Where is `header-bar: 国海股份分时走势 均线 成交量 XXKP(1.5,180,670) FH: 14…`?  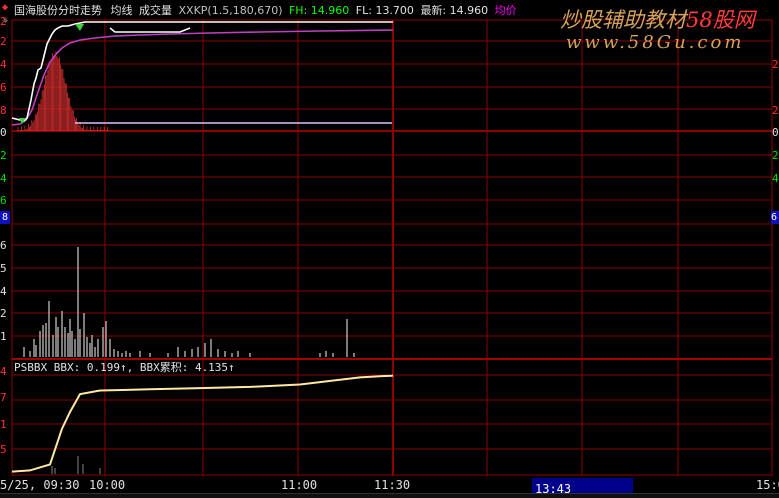
header-bar: 国海股份分时走势 均线 成交量 XXKP(1.5,180,670) FH: 14… is located at coordinates (265, 11).